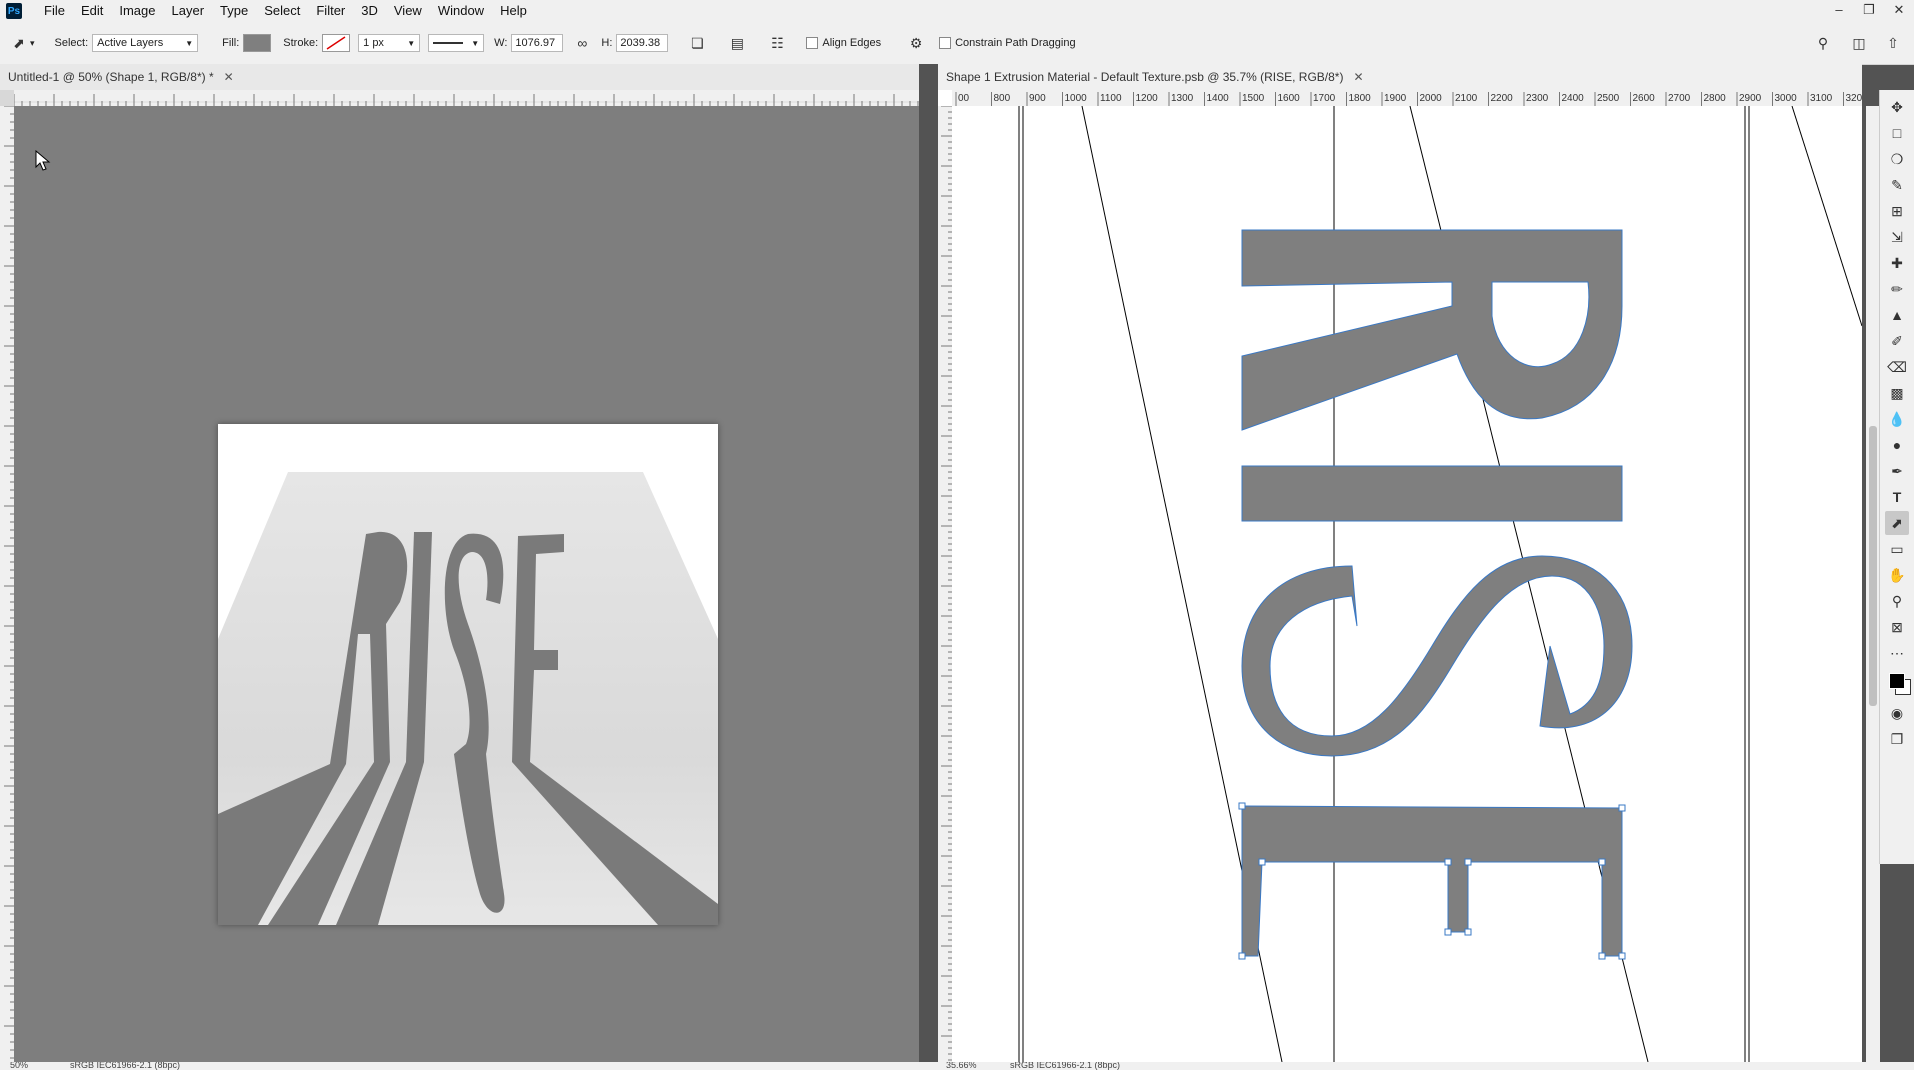 The image size is (1914, 1070). What do you see at coordinates (1821, 98) in the screenshot?
I see `ruler-tick-label: 3100` at bounding box center [1821, 98].